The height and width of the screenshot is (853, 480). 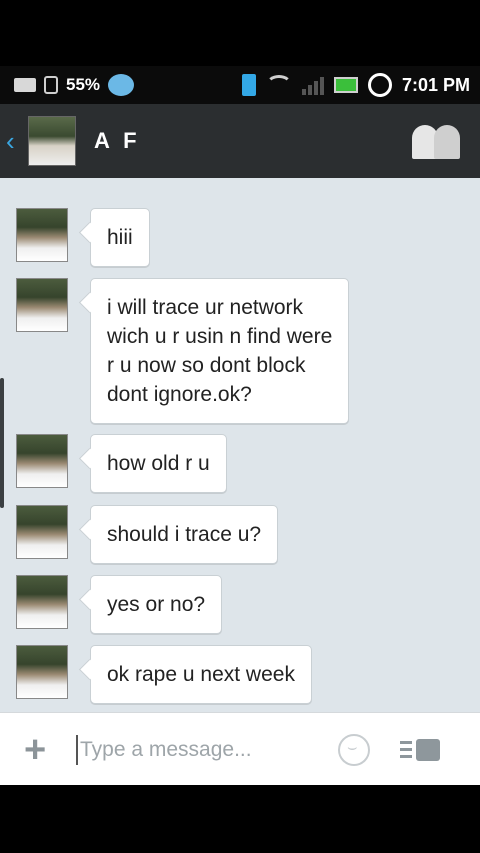 I want to click on status-bar: 55% 7:01 PM, so click(x=240, y=85).